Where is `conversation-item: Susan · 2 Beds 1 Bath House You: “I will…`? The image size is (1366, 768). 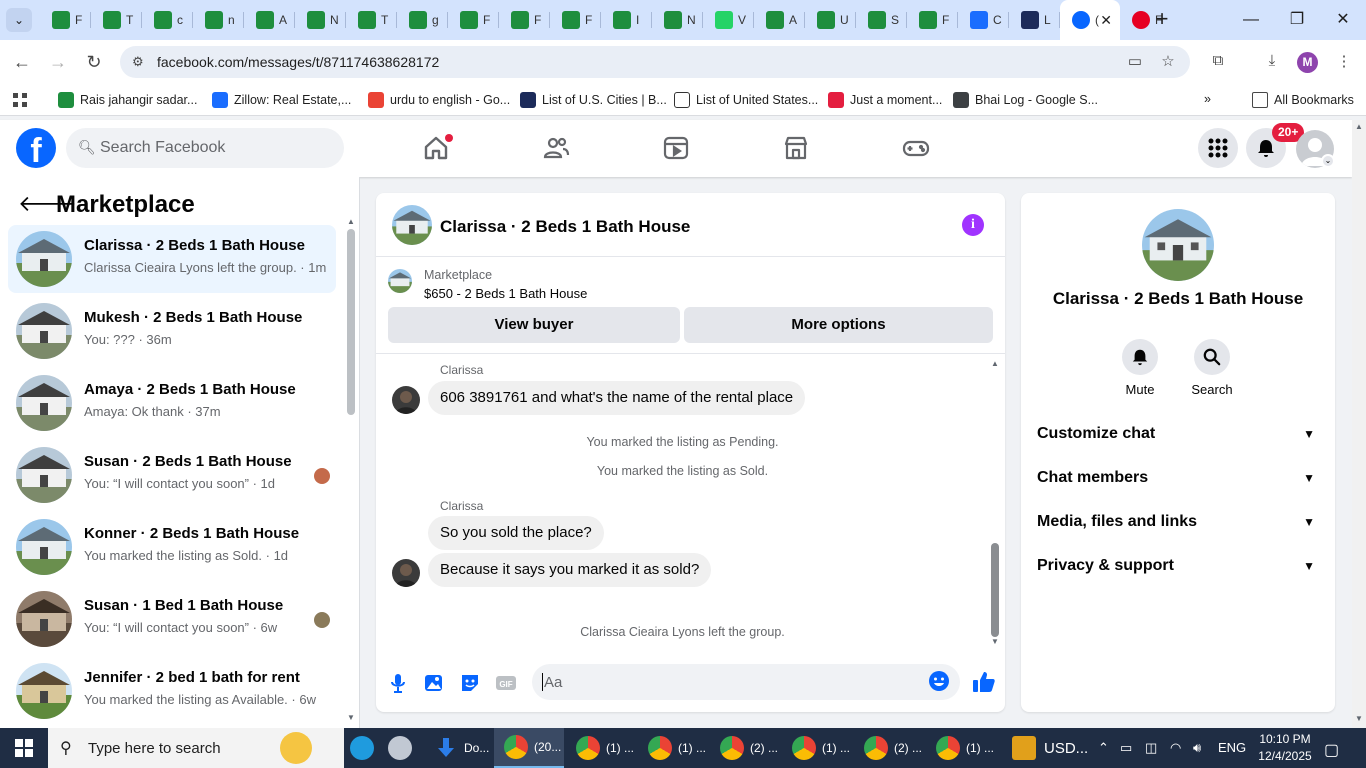
conversation-item: Susan · 2 Beds 1 Bath House You: “I will… is located at coordinates (172, 475).